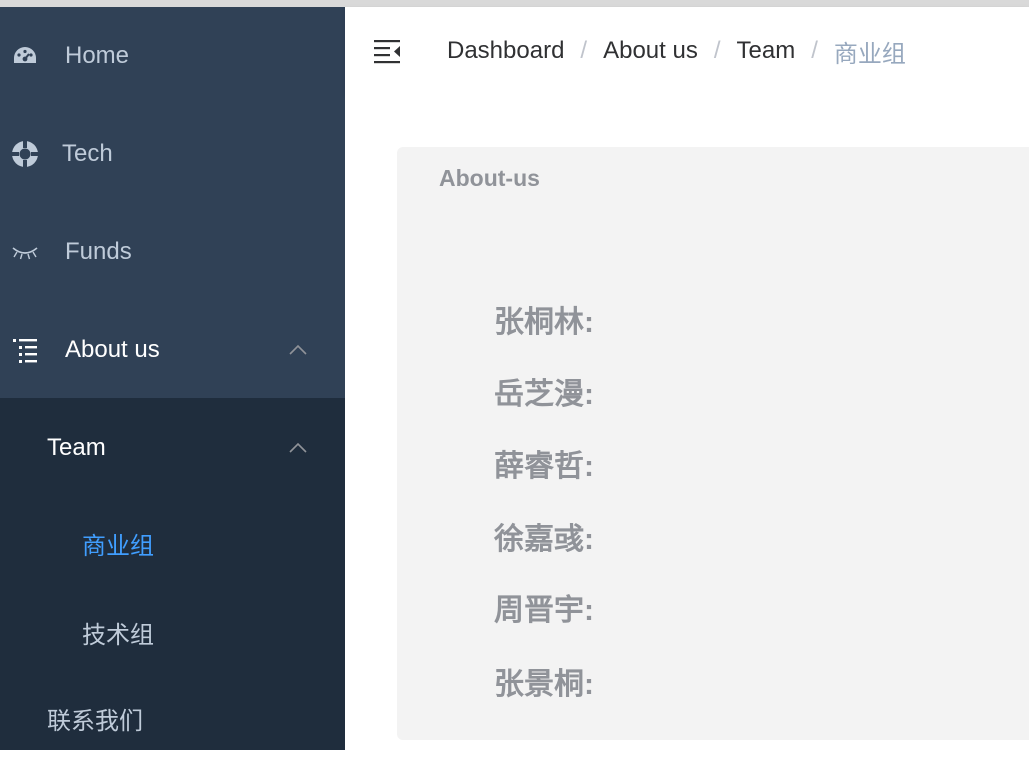 The image size is (1029, 760). Describe the element at coordinates (869, 54) in the screenshot. I see `breadcrumb-current: 商业组` at that location.